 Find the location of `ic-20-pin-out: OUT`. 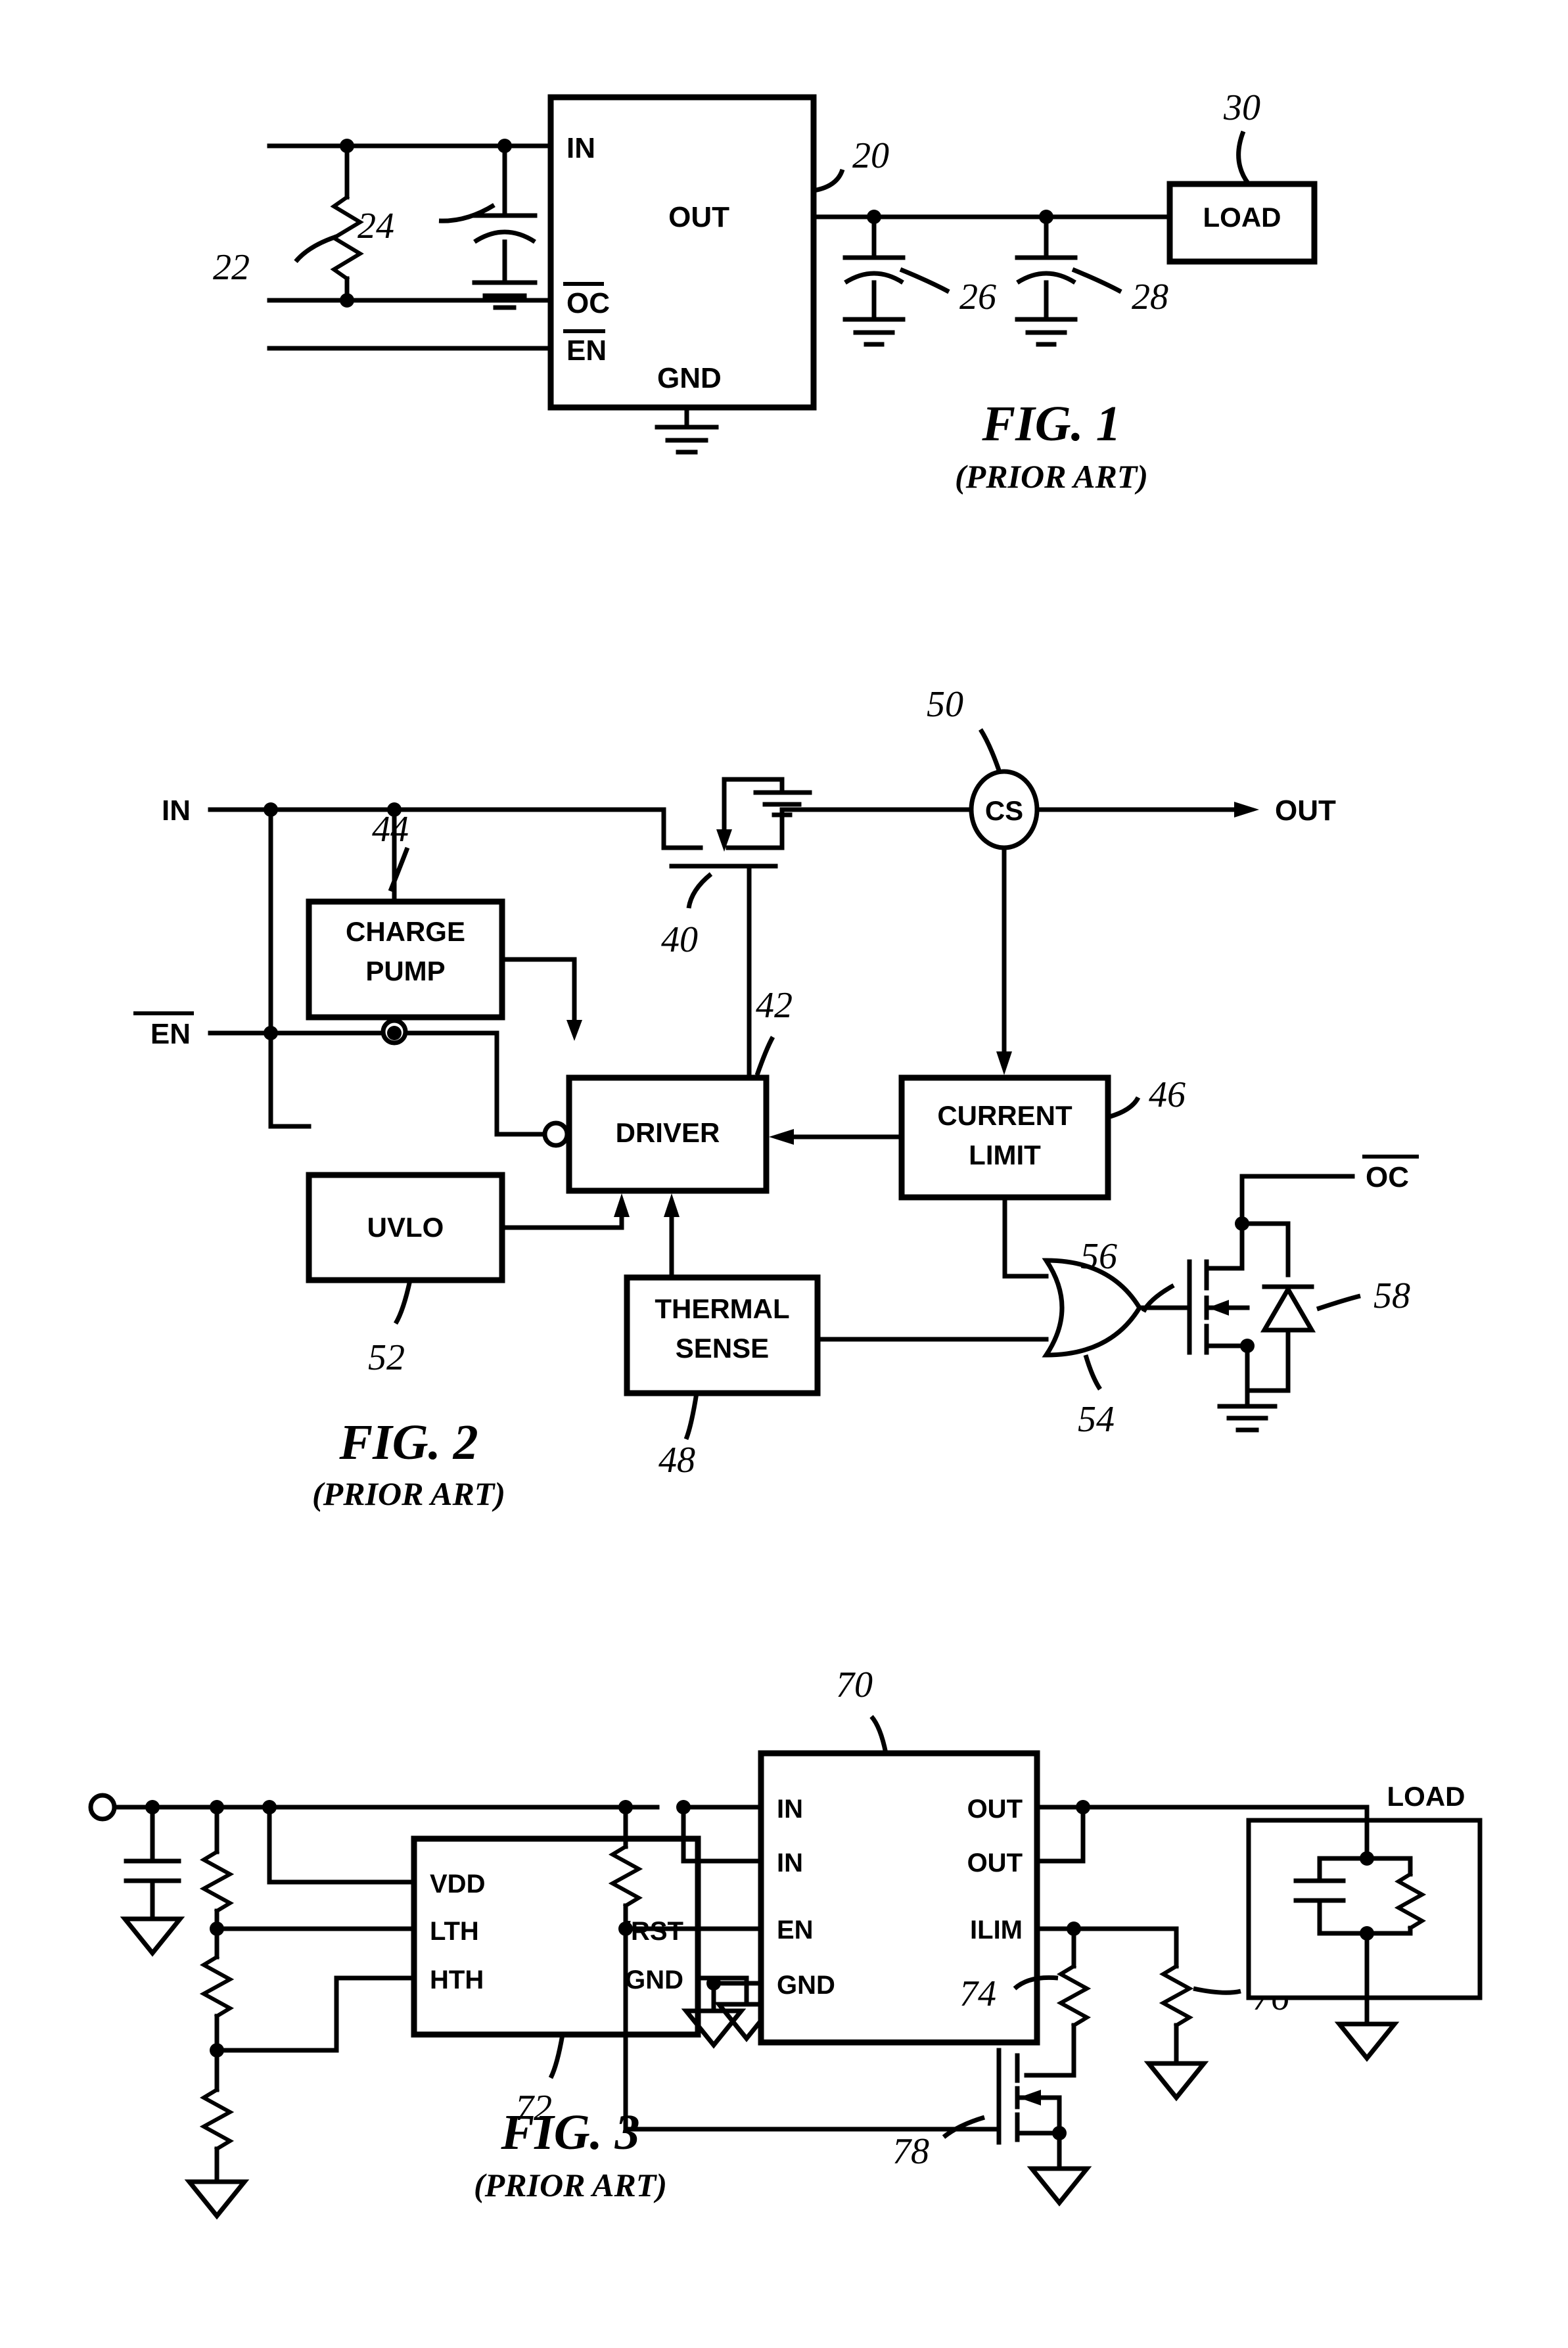

ic-20-pin-out: OUT is located at coordinates (698, 217).